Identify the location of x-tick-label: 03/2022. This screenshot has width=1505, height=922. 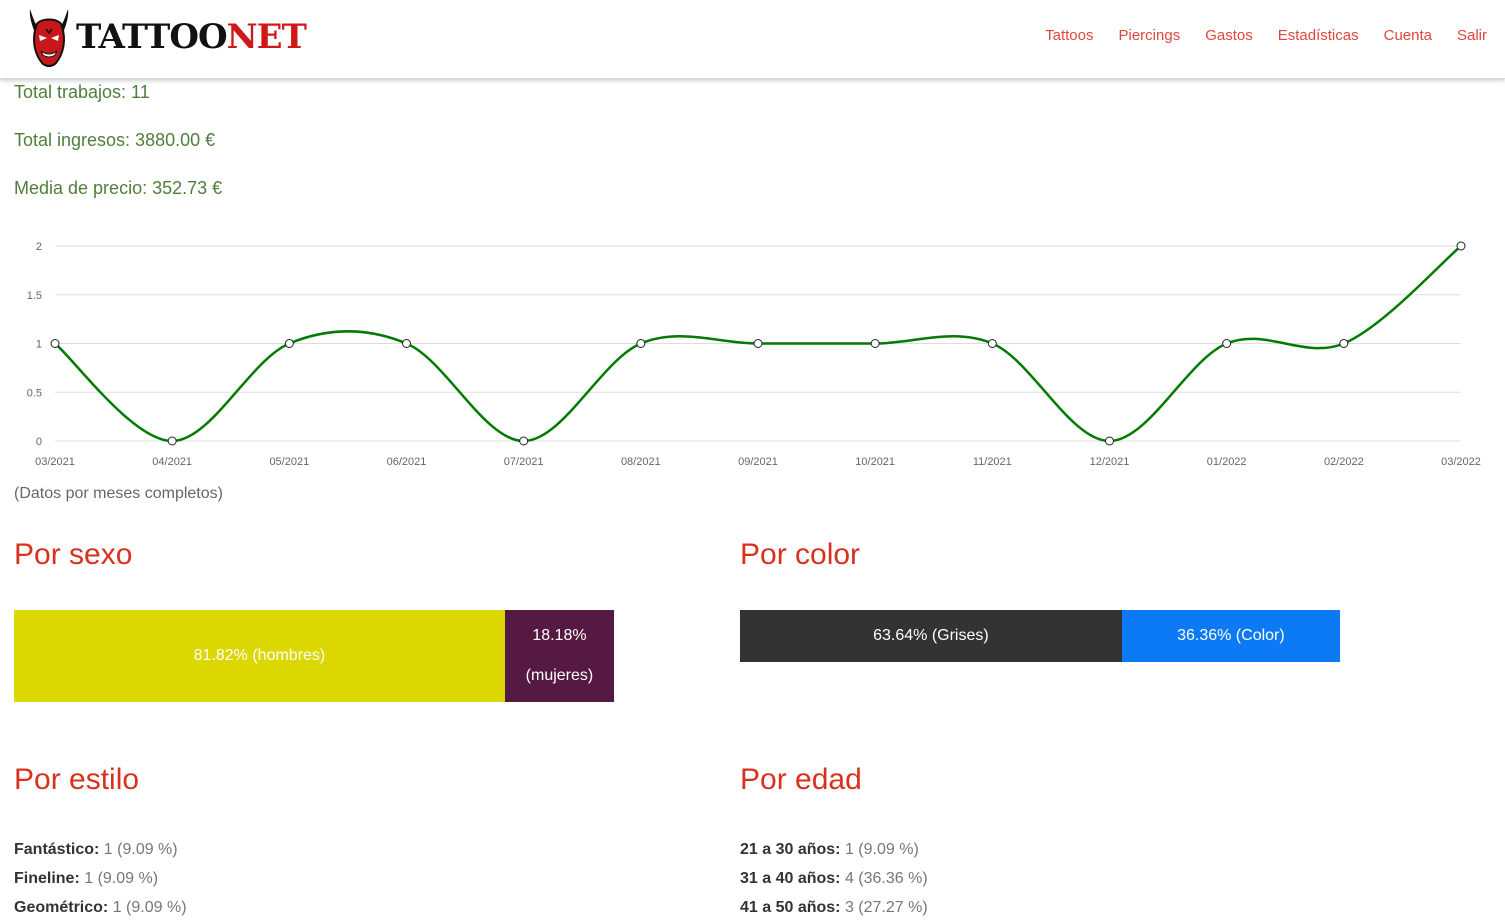
(1461, 462).